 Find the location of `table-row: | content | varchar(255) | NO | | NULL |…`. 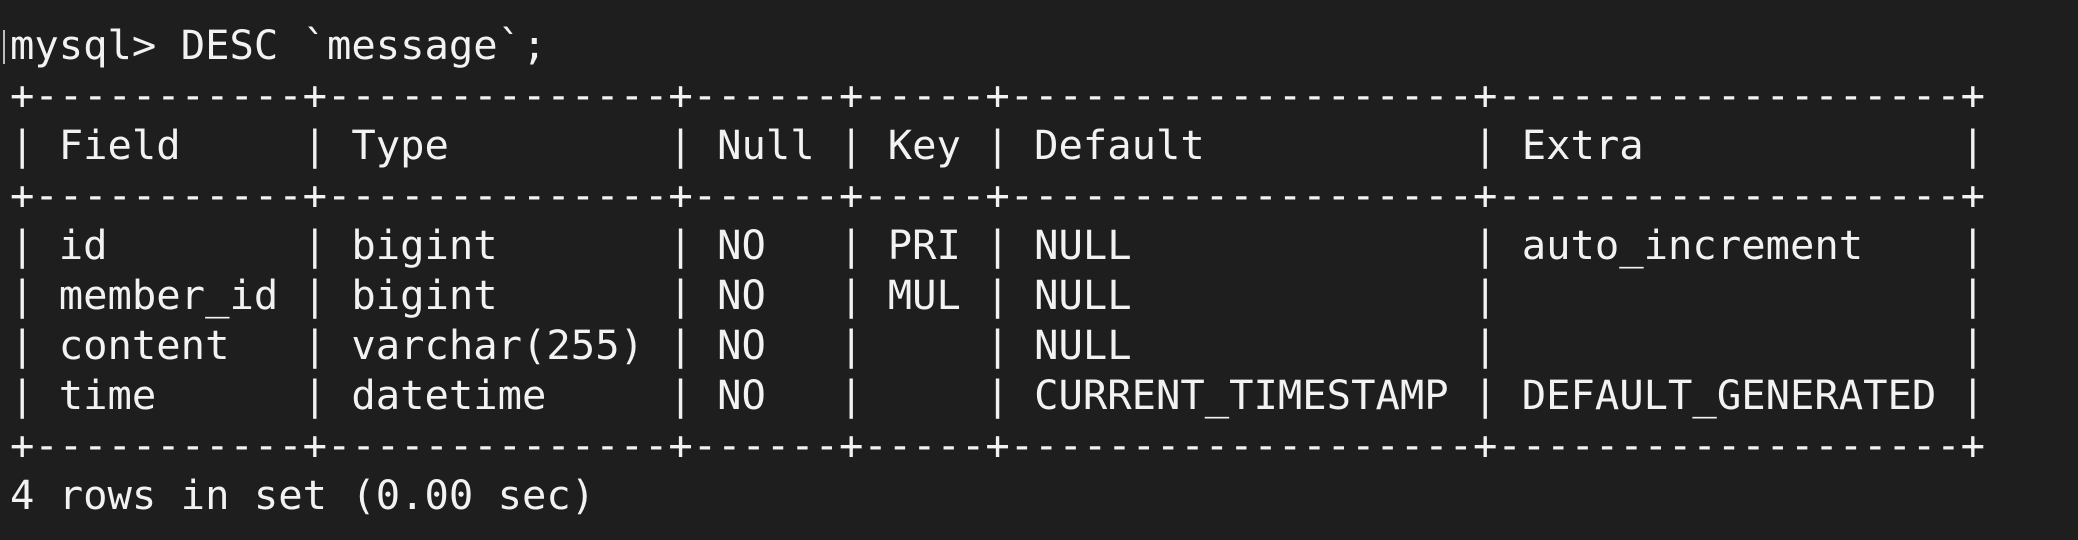

table-row: | content | varchar(255) | NO | | NULL |… is located at coordinates (998, 345).